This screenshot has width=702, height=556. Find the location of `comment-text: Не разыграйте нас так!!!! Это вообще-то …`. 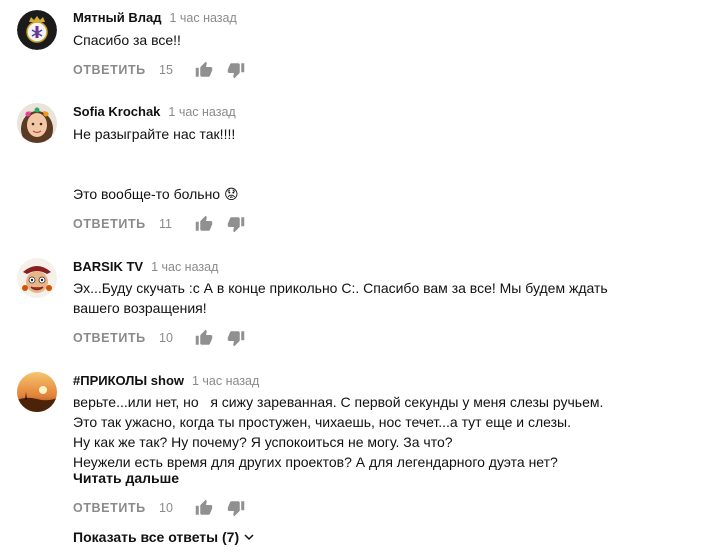

comment-text: Не разыграйте нас так!!!! Это вообще-то … is located at coordinates (156, 164).